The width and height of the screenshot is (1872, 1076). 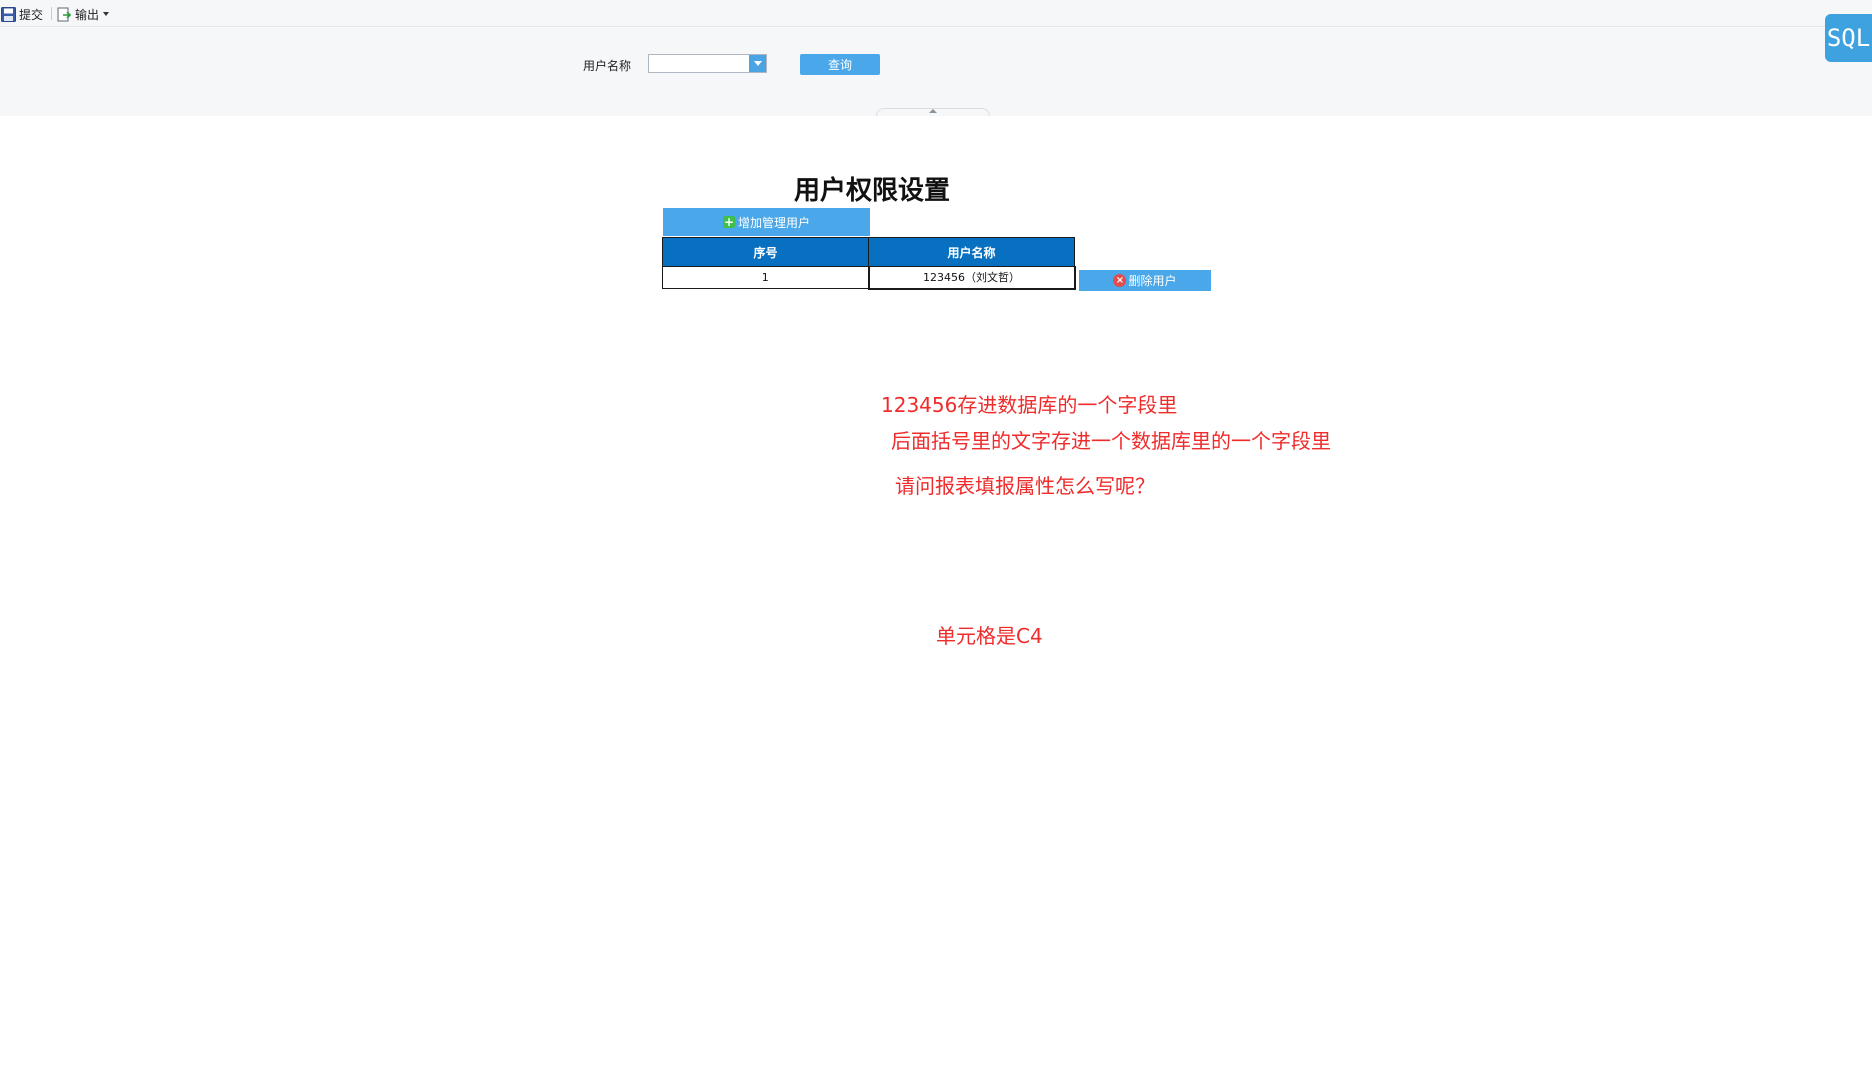 I want to click on plus-icon: +, so click(x=728, y=222).